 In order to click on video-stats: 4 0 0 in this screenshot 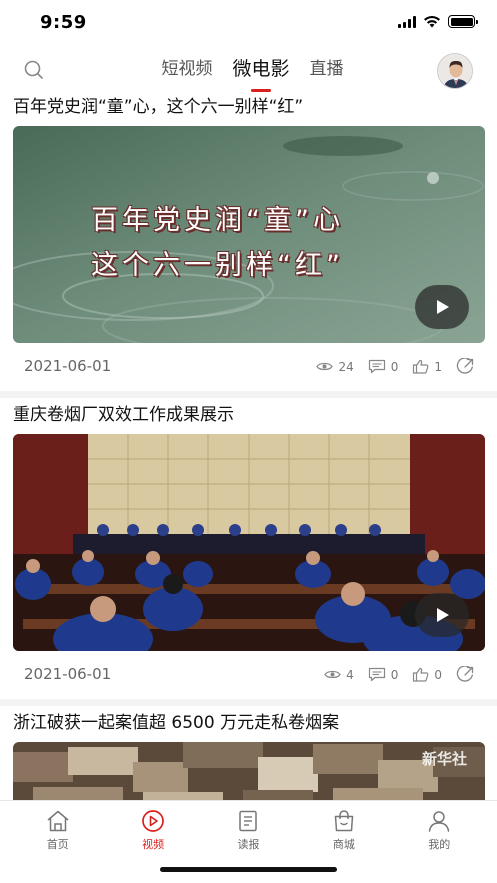, I will do `click(394, 674)`.